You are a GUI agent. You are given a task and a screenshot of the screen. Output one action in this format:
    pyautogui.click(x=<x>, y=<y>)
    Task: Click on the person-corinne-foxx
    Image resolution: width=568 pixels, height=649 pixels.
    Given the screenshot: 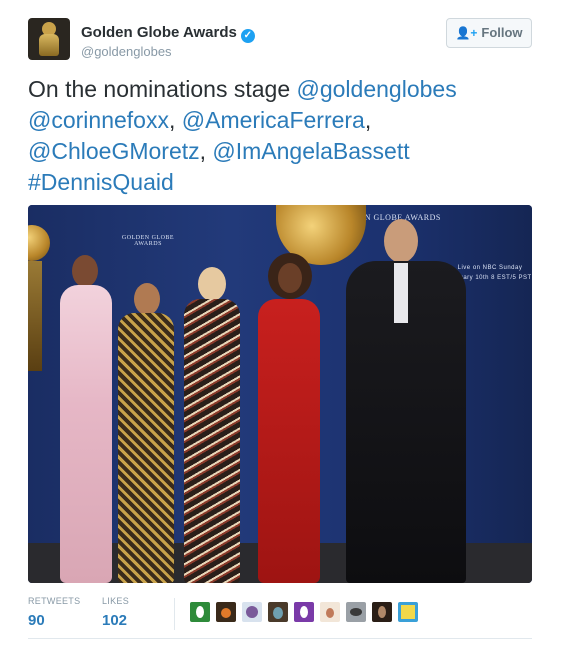 What is the action you would take?
    pyautogui.click(x=86, y=419)
    